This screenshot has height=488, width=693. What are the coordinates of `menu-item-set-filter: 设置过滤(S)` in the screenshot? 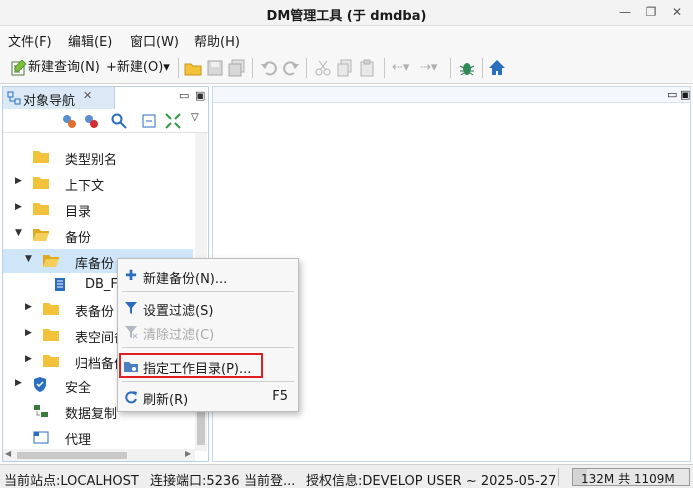 It's located at (208, 308).